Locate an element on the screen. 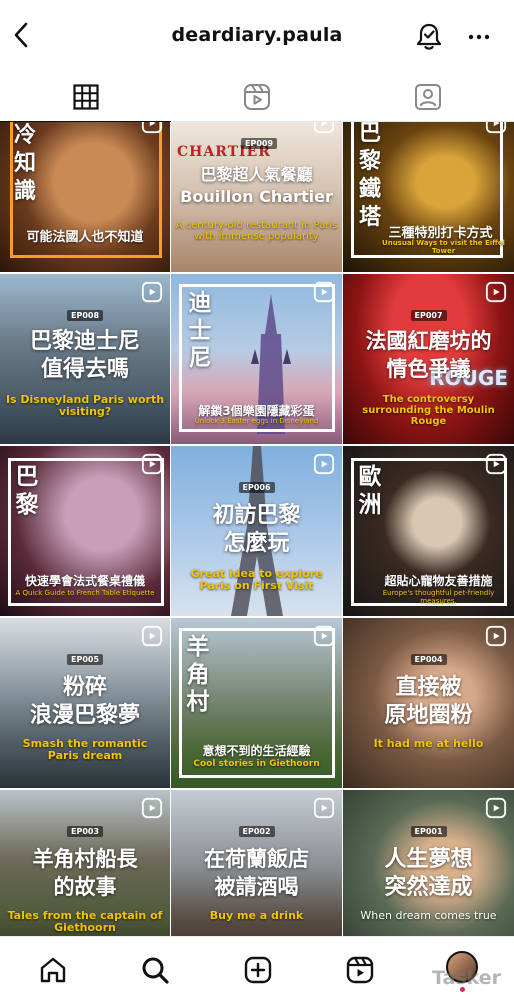 The image size is (514, 1000). grid-icon is located at coordinates (86, 96).